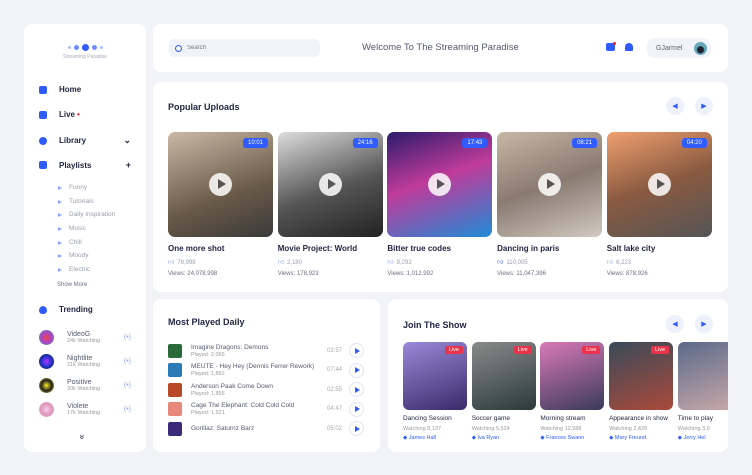 This screenshot has height=475, width=752. I want to click on show-more-link: Show More, so click(72, 285).